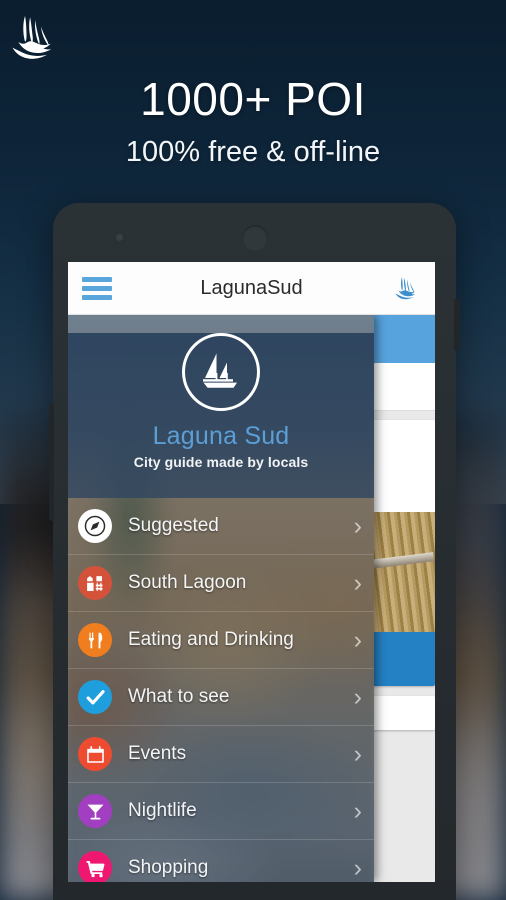  I want to click on drawer-tagline: City guide made by locals, so click(221, 462).